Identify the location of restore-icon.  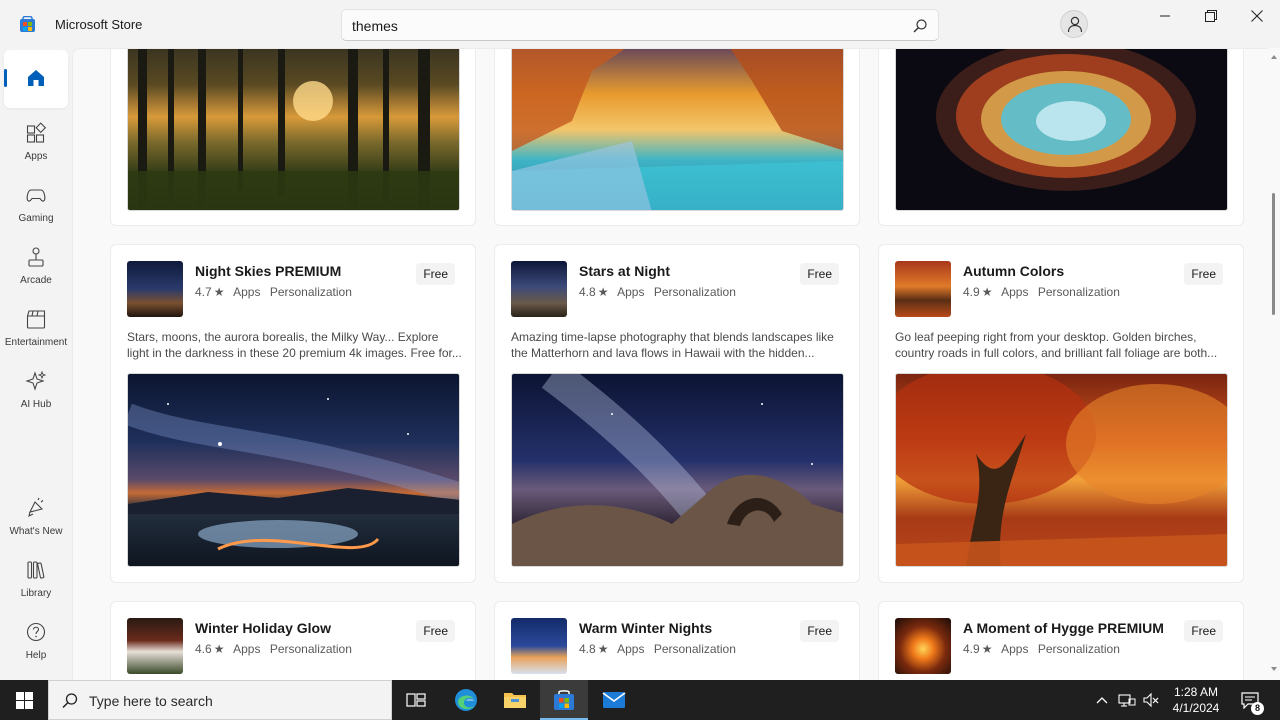
(1211, 16).